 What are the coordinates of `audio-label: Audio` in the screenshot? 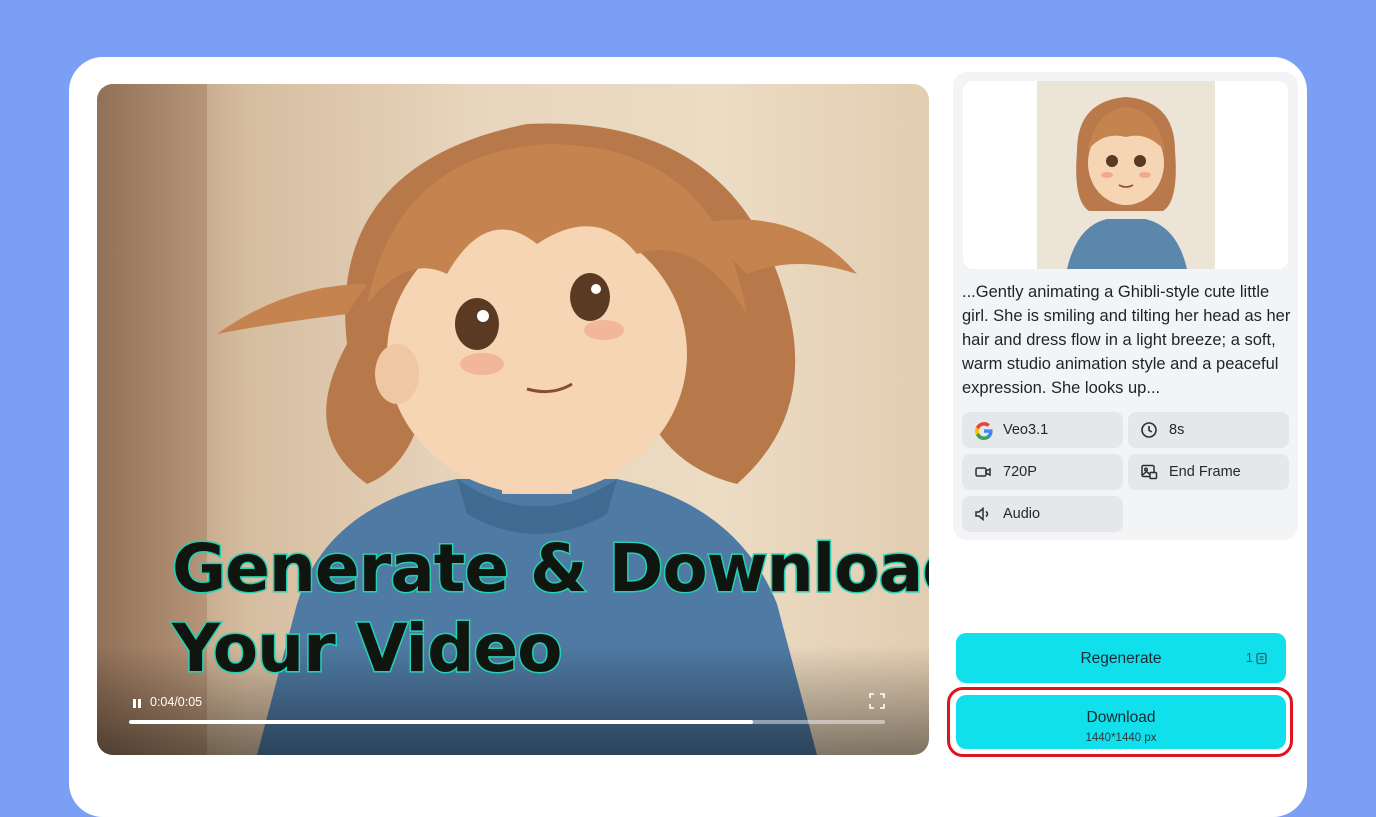 It's located at (1022, 514).